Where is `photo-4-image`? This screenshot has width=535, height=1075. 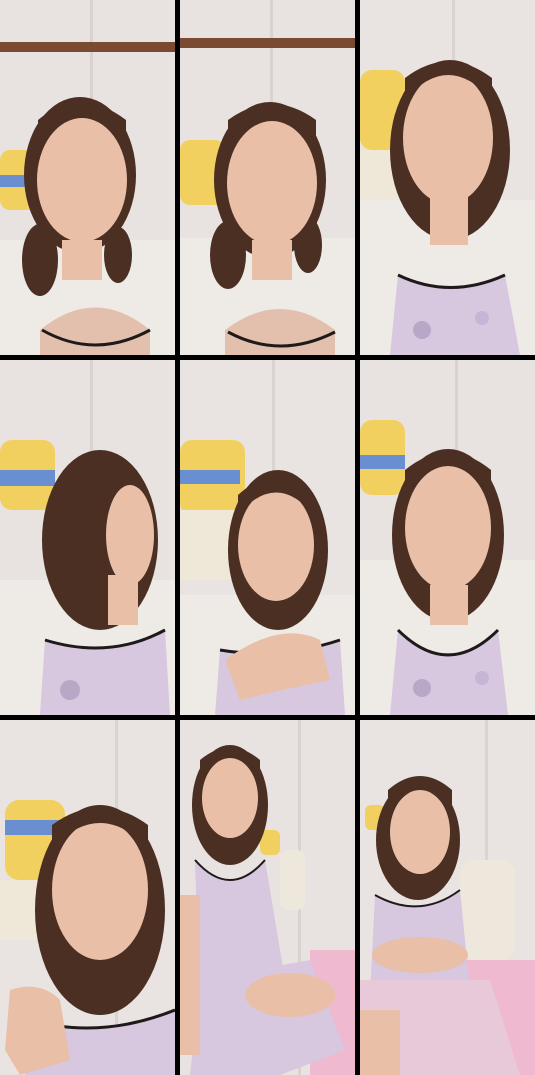 photo-4-image is located at coordinates (87, 537).